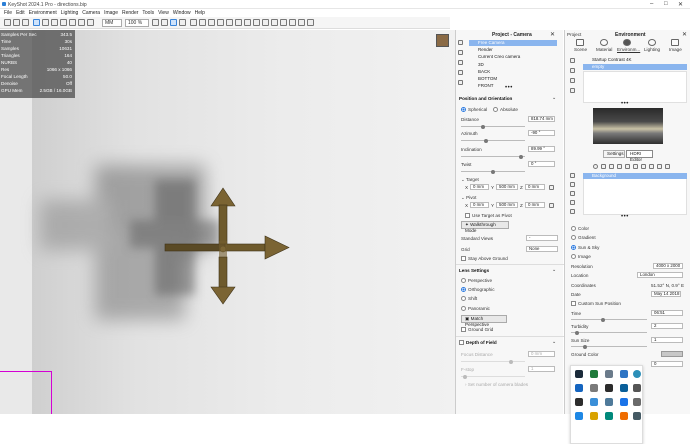 This screenshot has width=690, height=444. I want to click on layer-delete-icon, so click(572, 211).